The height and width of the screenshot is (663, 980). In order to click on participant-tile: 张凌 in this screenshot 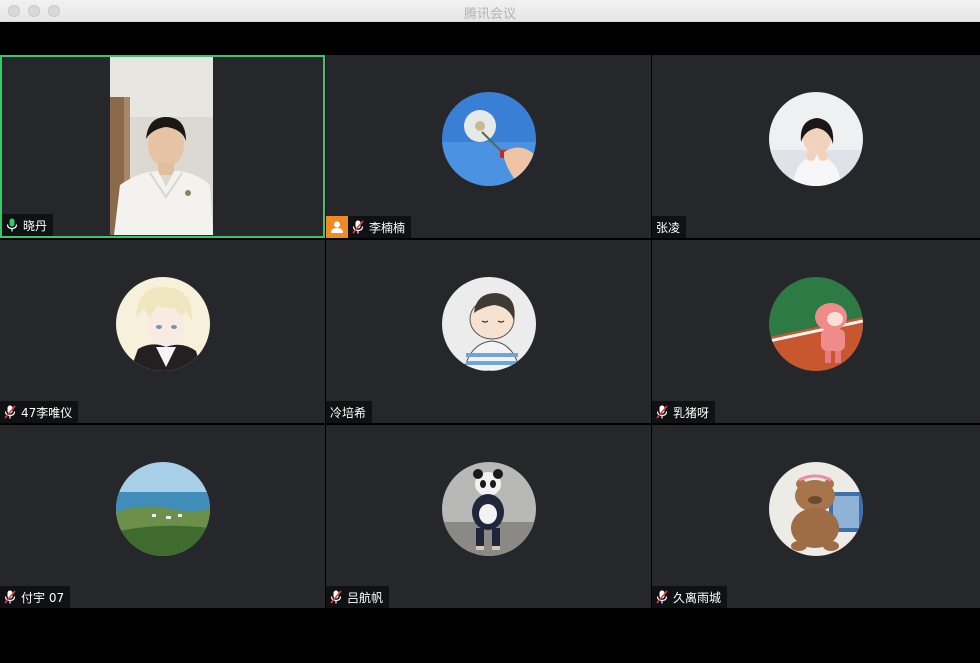, I will do `click(816, 146)`.